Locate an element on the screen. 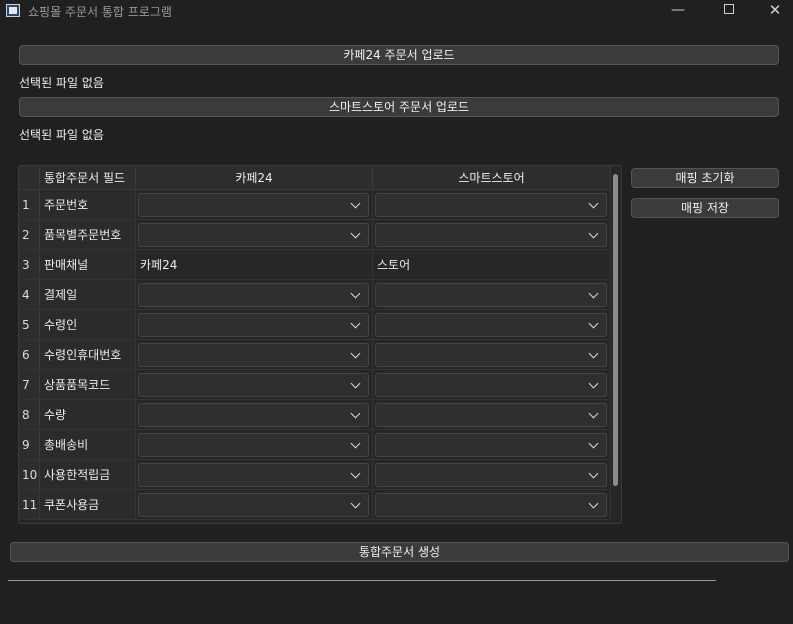 The height and width of the screenshot is (624, 793). table-scrollbar is located at coordinates (616, 344).